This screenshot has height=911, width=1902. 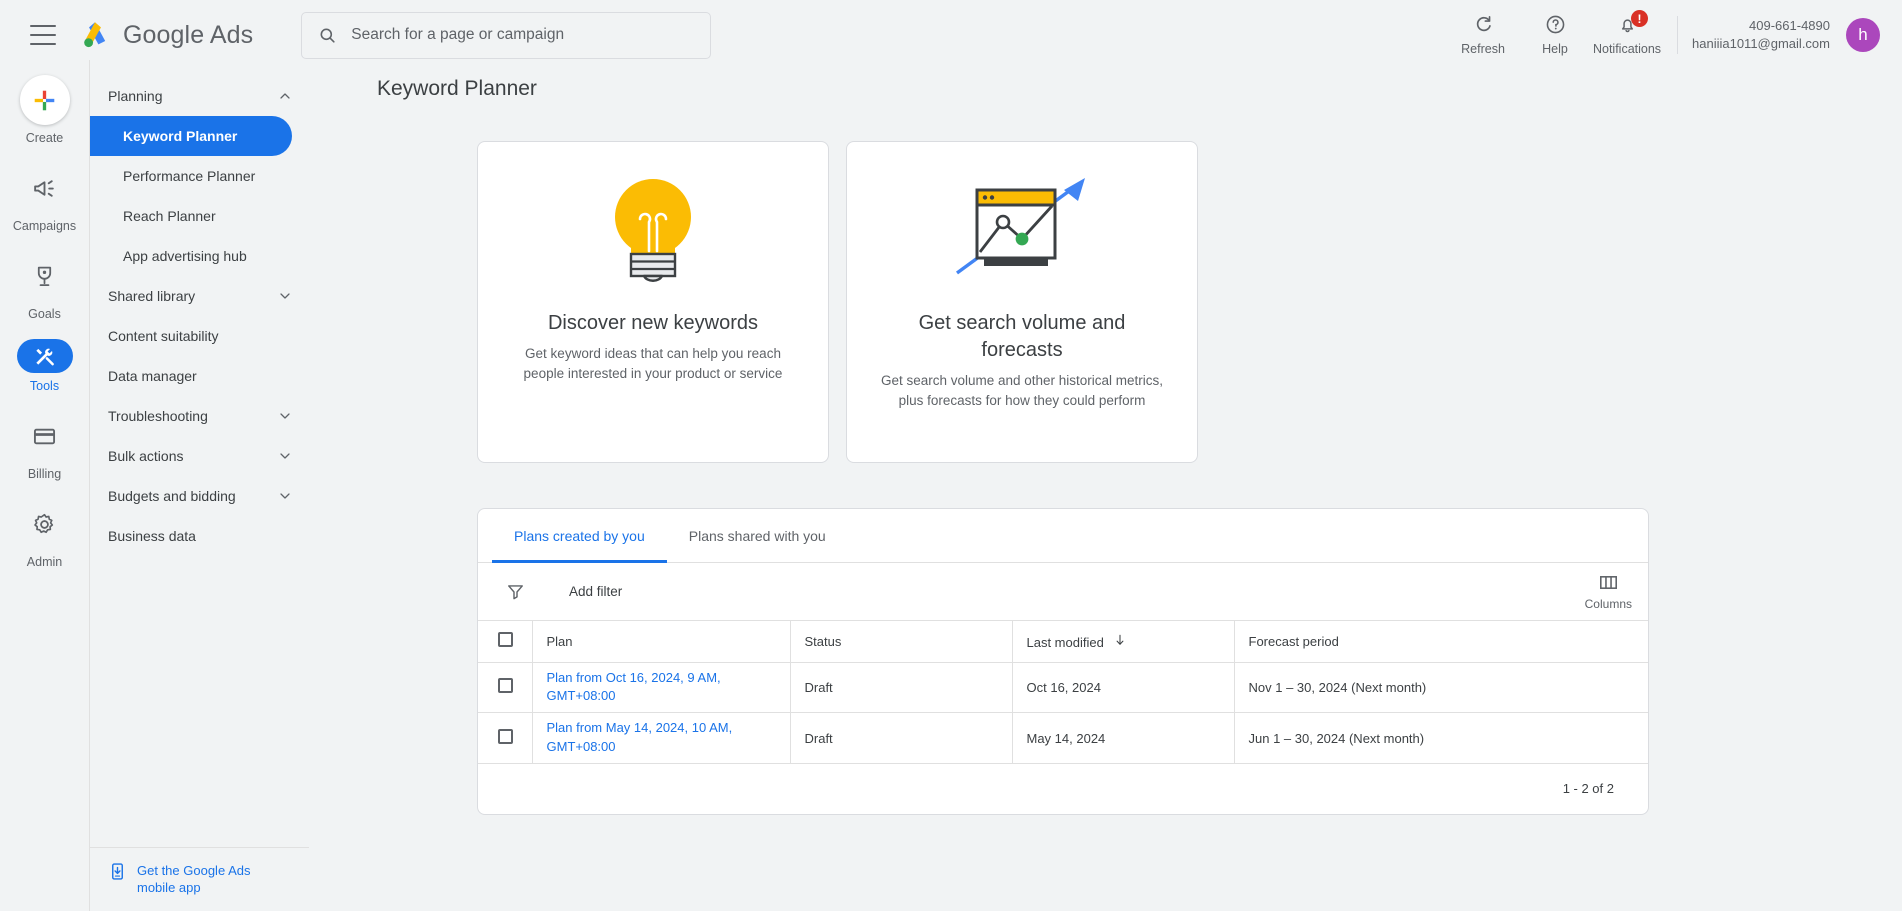 What do you see at coordinates (152, 296) in the screenshot?
I see `sidebar-label-shared-library: Shared library` at bounding box center [152, 296].